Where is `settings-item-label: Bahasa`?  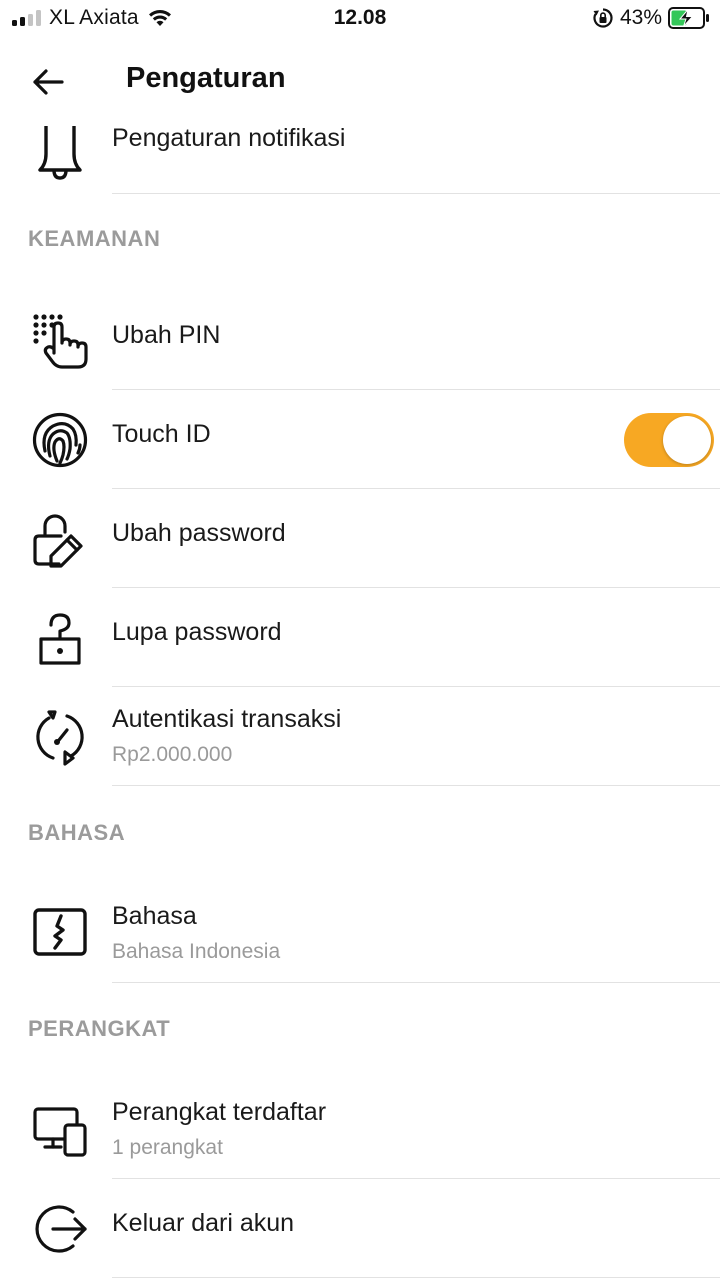 settings-item-label: Bahasa is located at coordinates (154, 916).